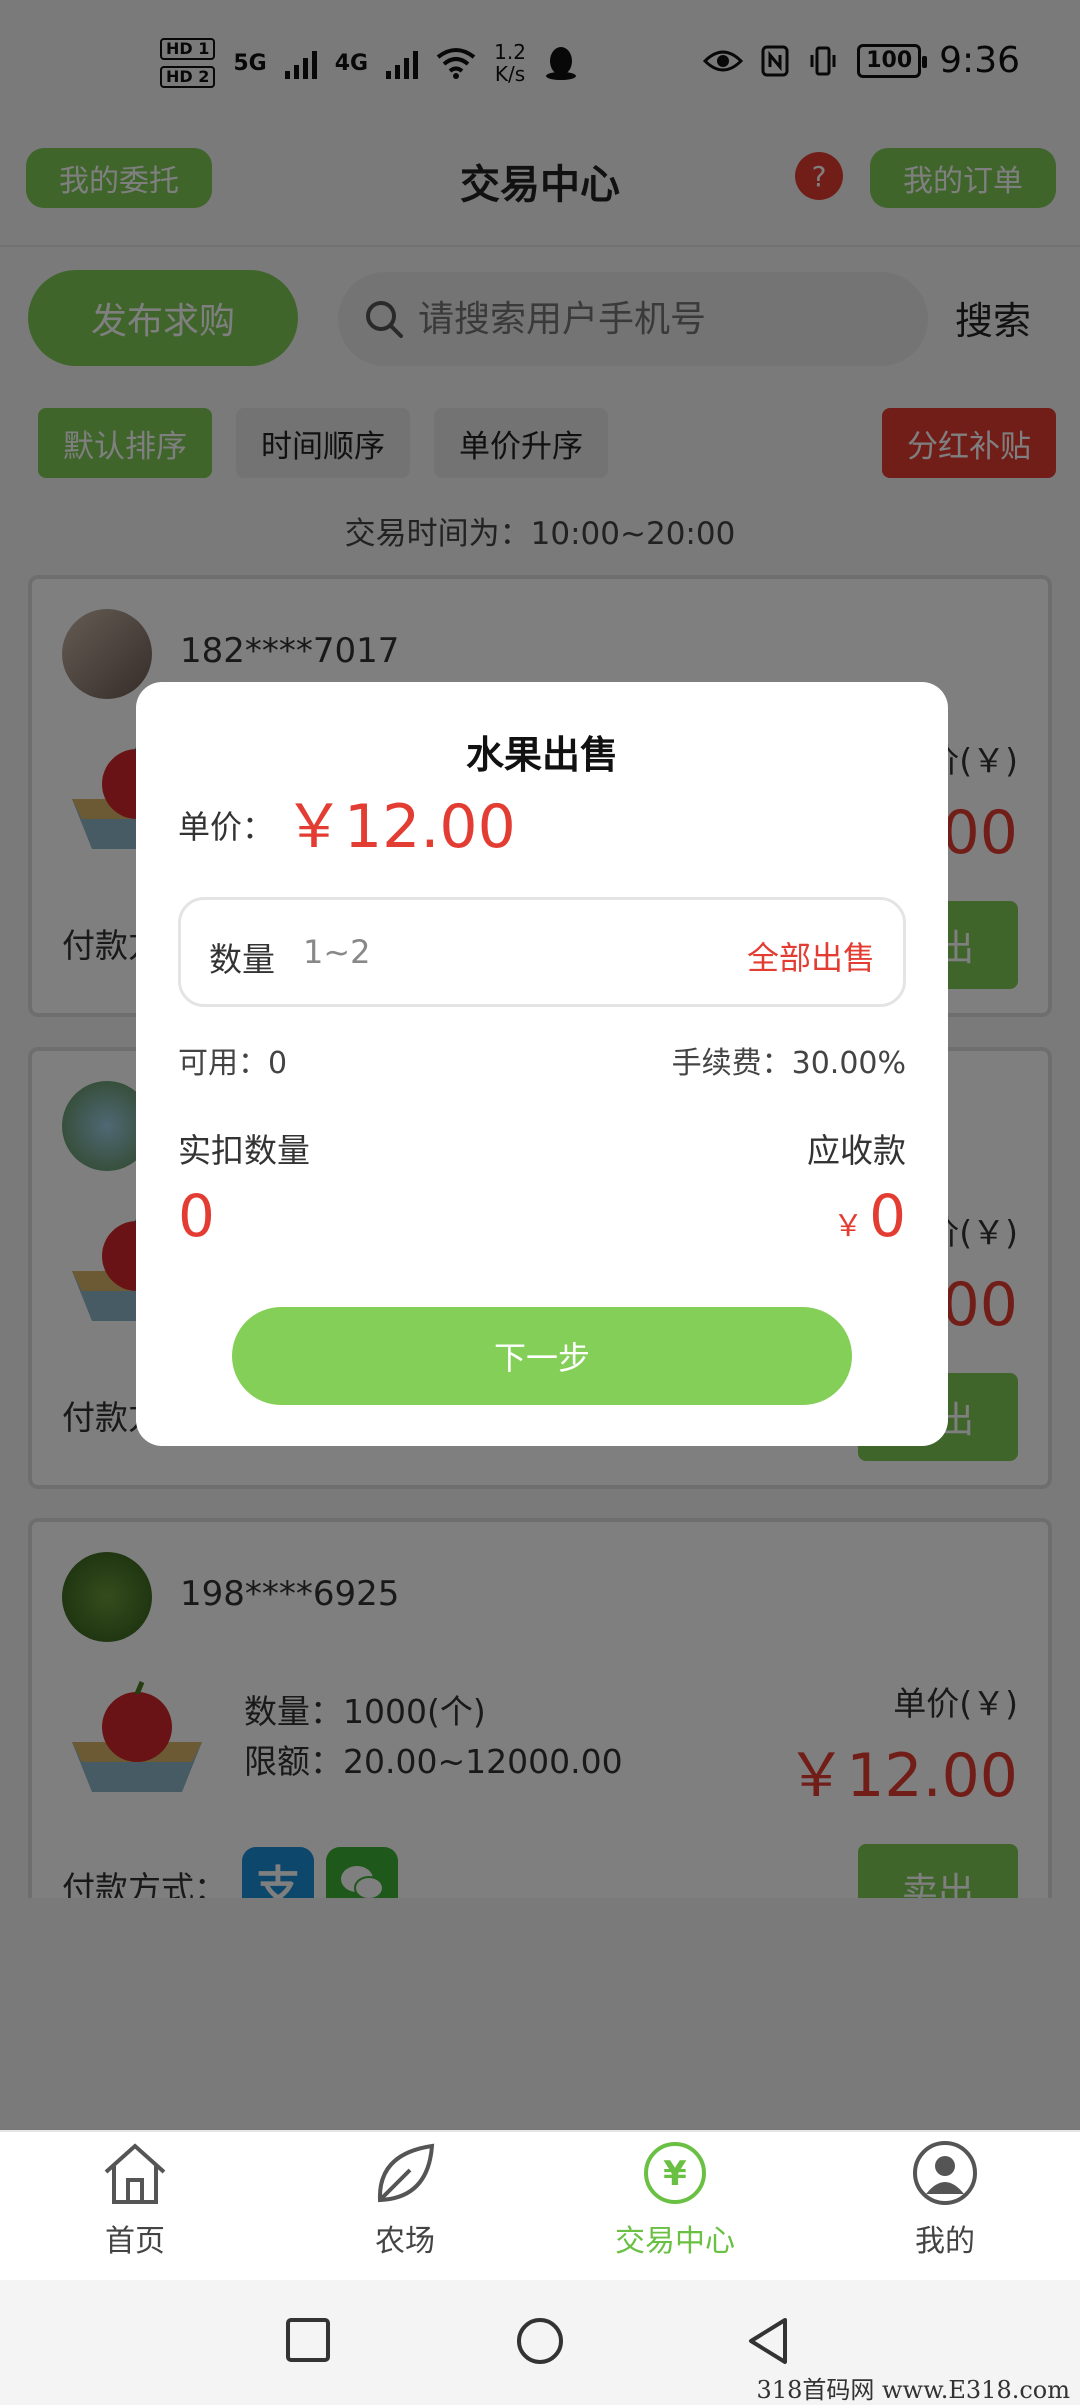 The width and height of the screenshot is (1080, 2405). Describe the element at coordinates (244, 1150) in the screenshot. I see `actual-deduct-label: 实扣数量` at that location.